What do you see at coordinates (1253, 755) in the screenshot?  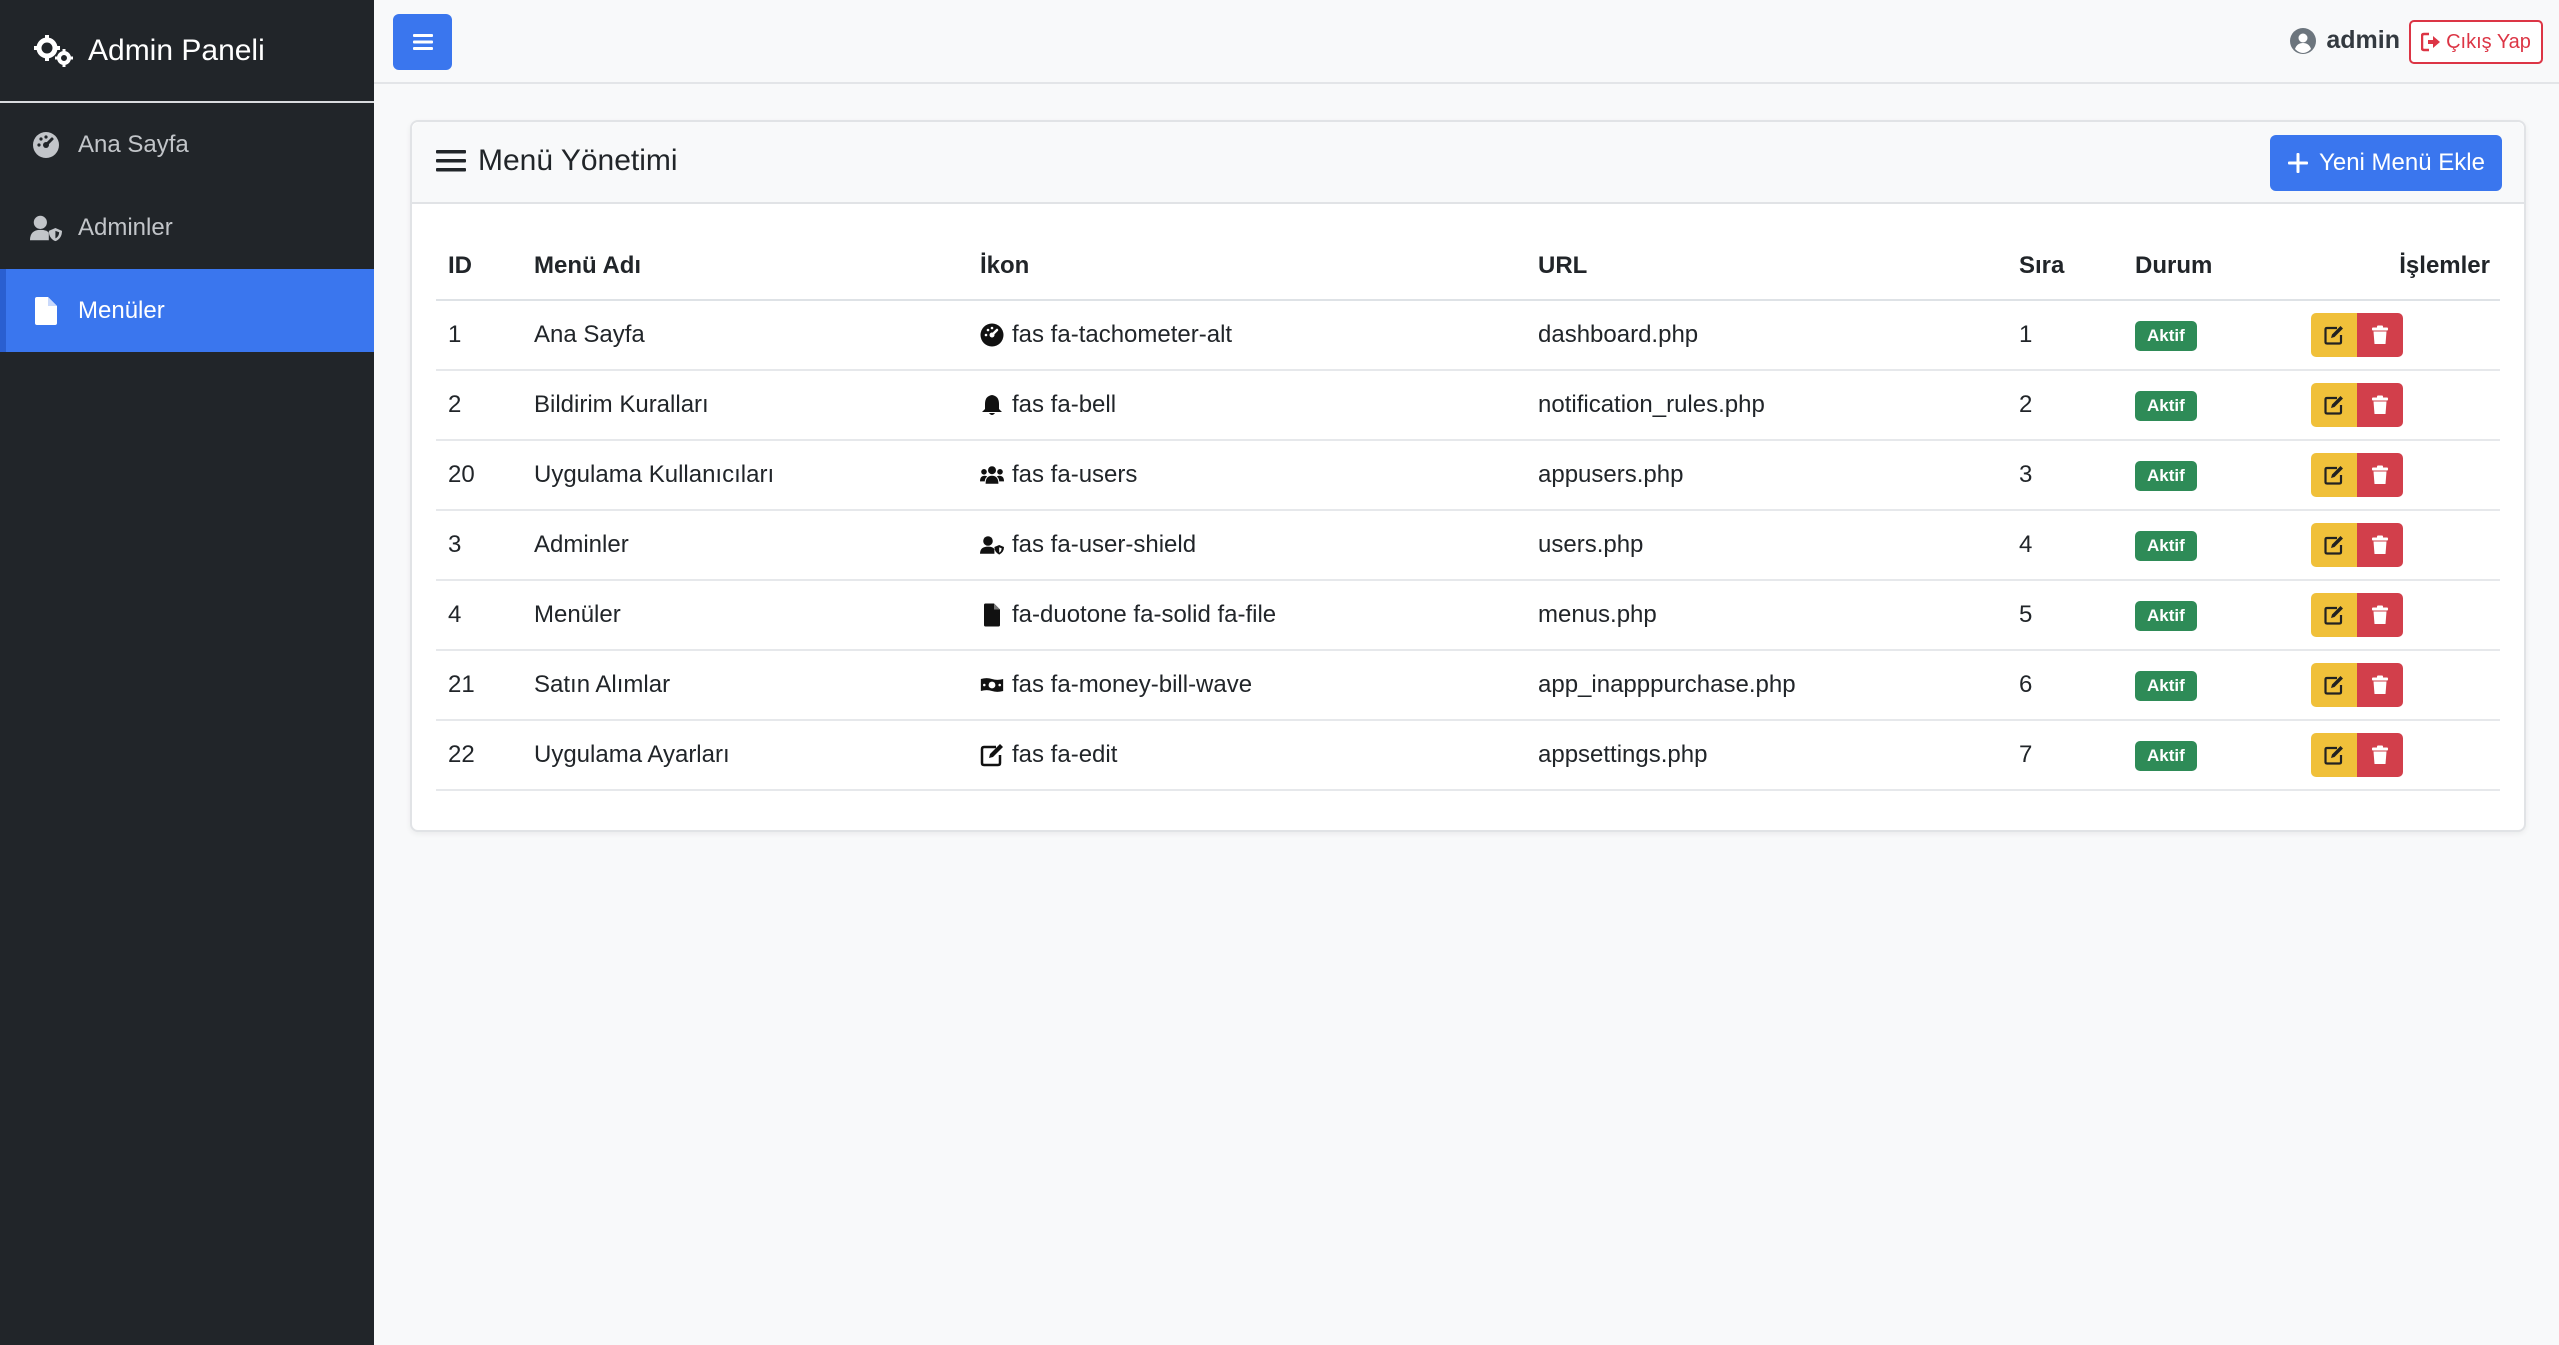 I see `icon-cell: fas fa-edit` at bounding box center [1253, 755].